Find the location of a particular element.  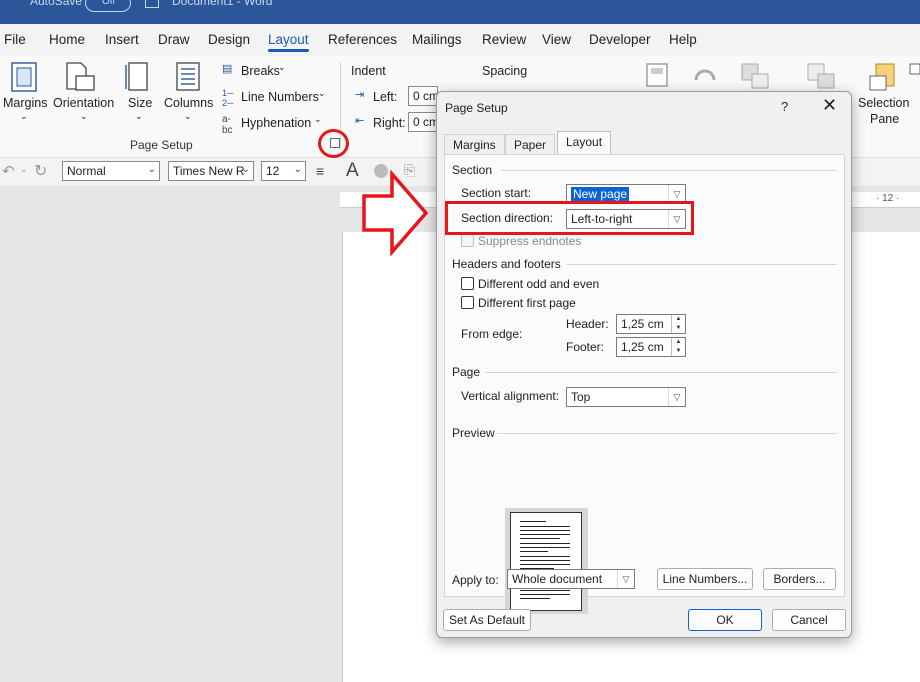

tab-developer: Developer is located at coordinates (620, 39).